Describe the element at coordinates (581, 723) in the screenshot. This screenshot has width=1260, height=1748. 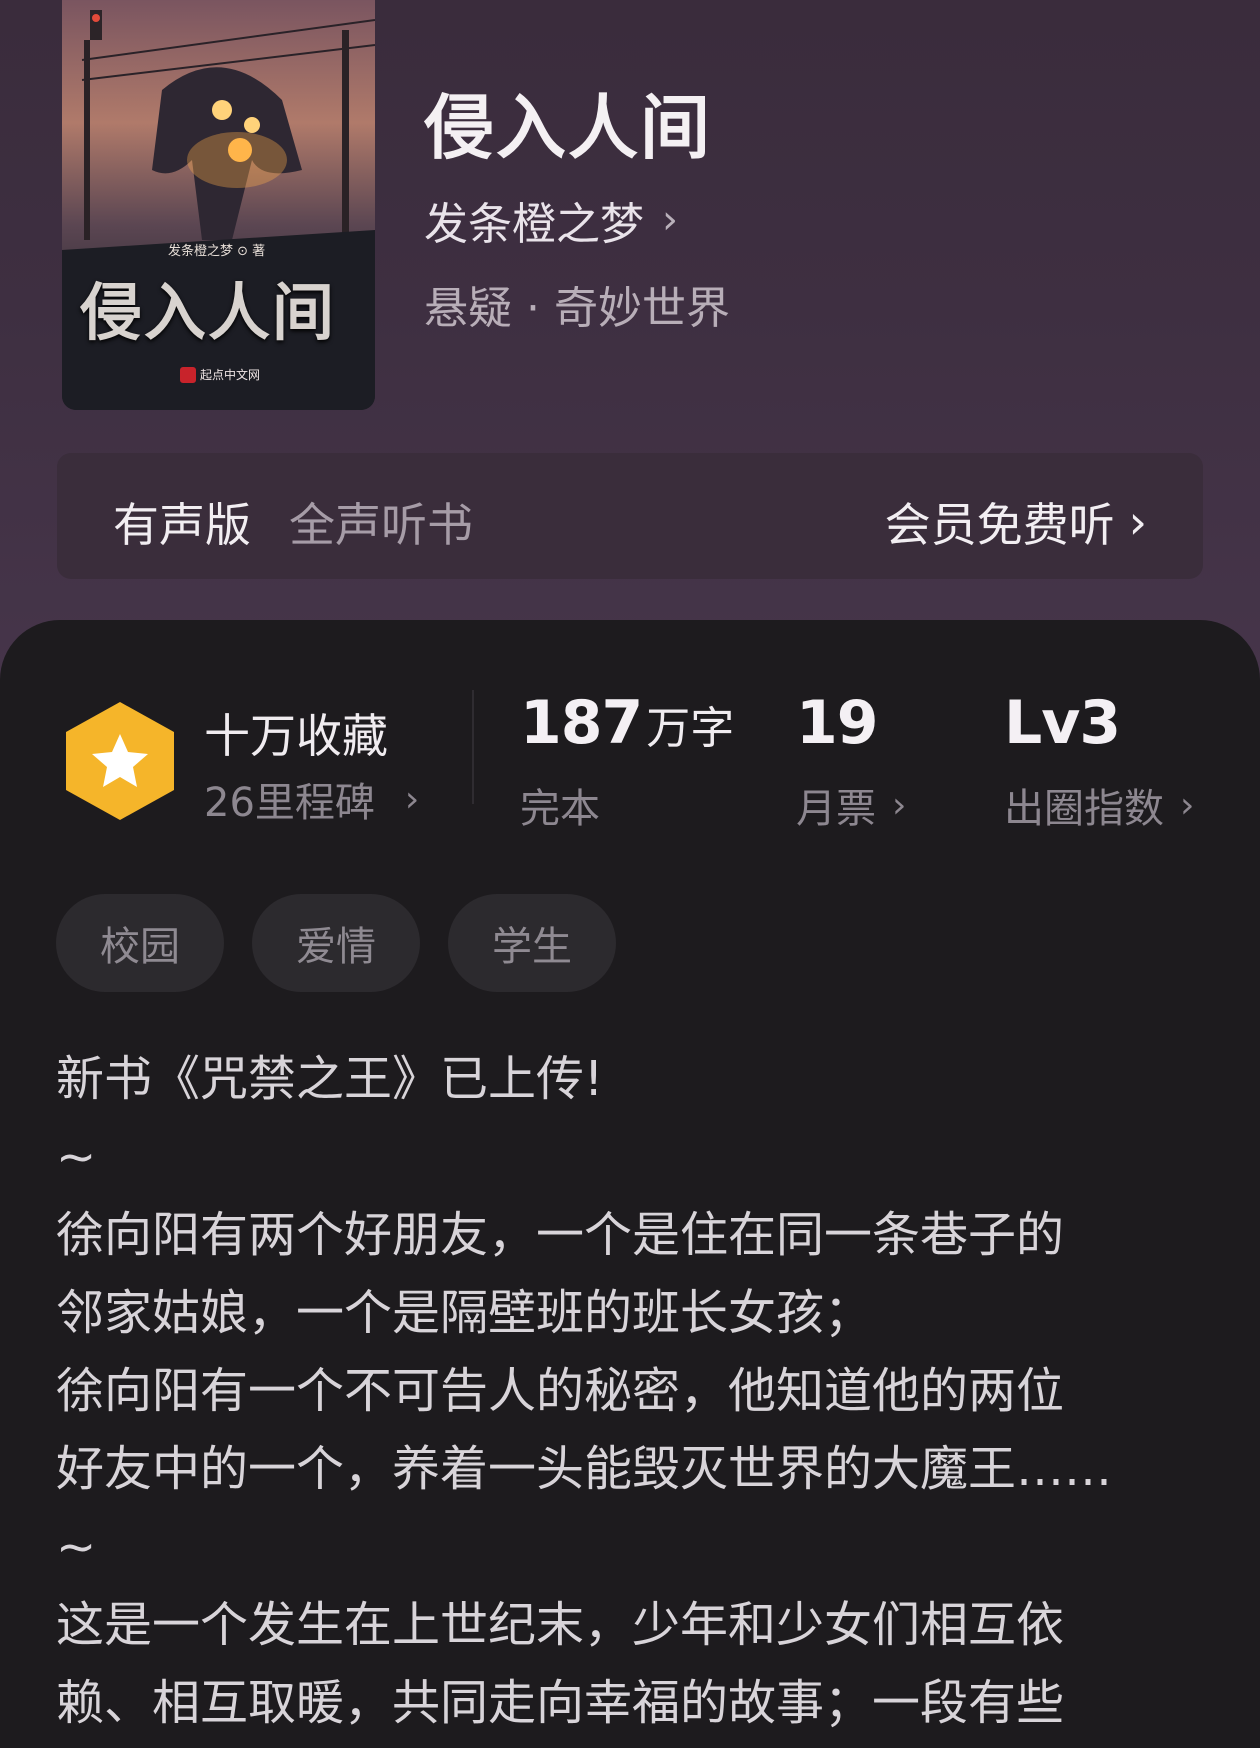
I see `word-count-value: 187` at that location.